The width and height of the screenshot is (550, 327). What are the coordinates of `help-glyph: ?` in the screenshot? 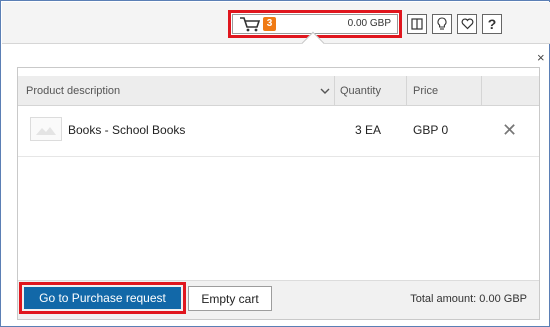 It's located at (492, 24).